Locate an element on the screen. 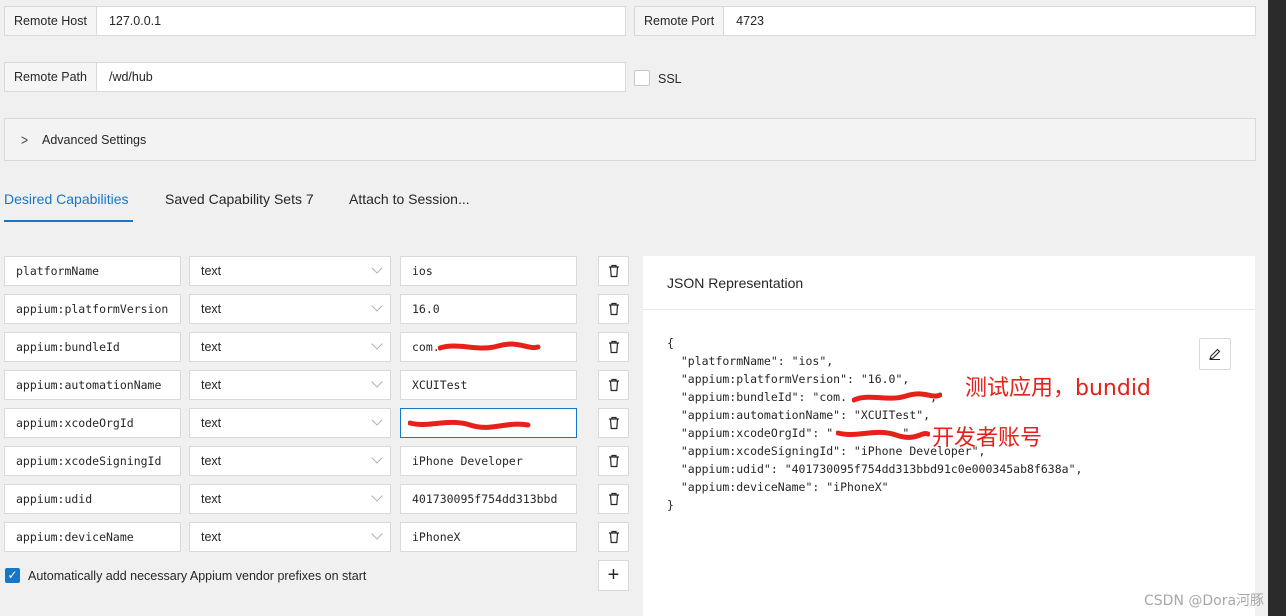  capability-value-input: XCUITest is located at coordinates (488, 385).